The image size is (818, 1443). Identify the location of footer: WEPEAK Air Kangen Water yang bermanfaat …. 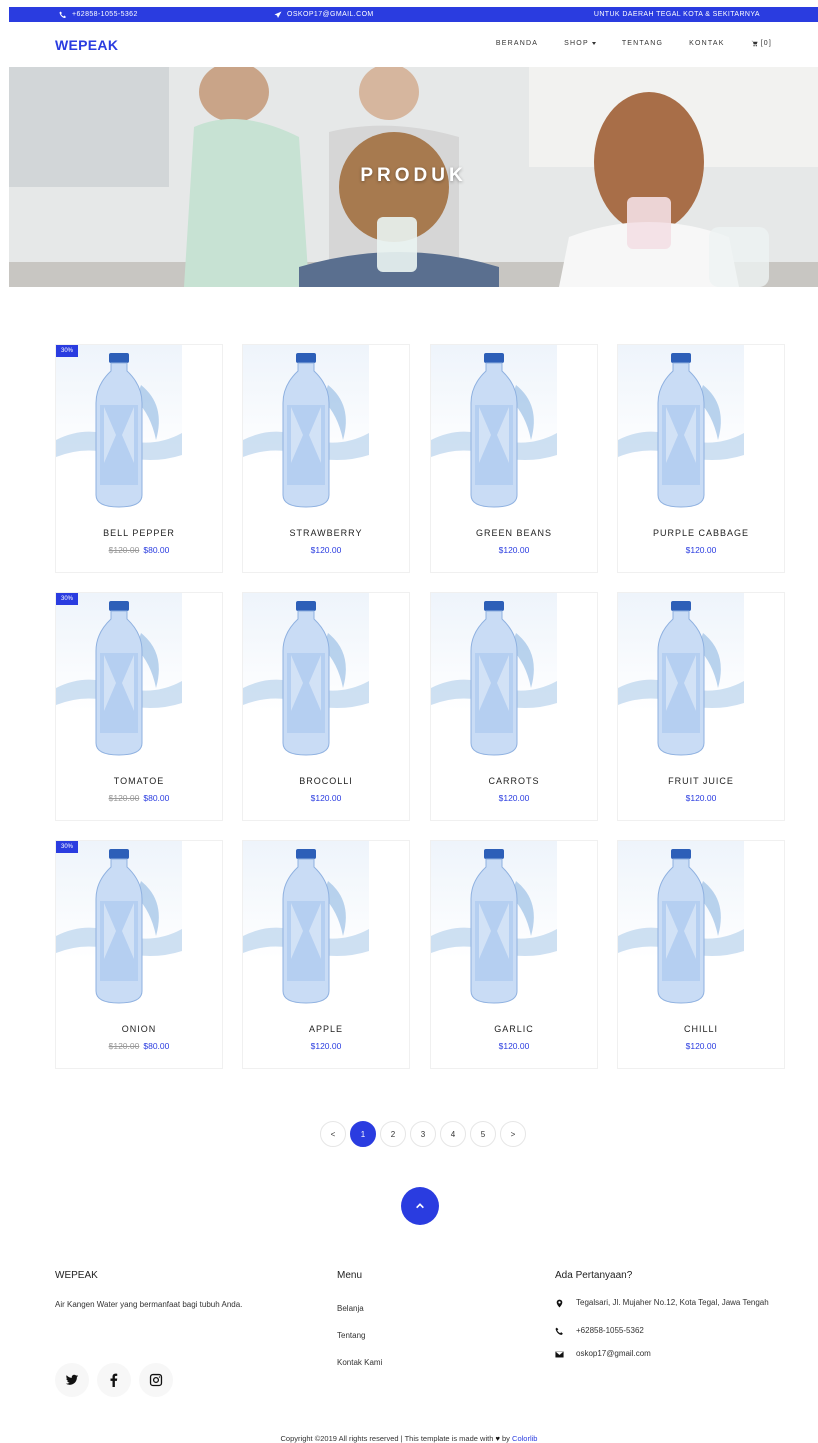
(409, 1351).